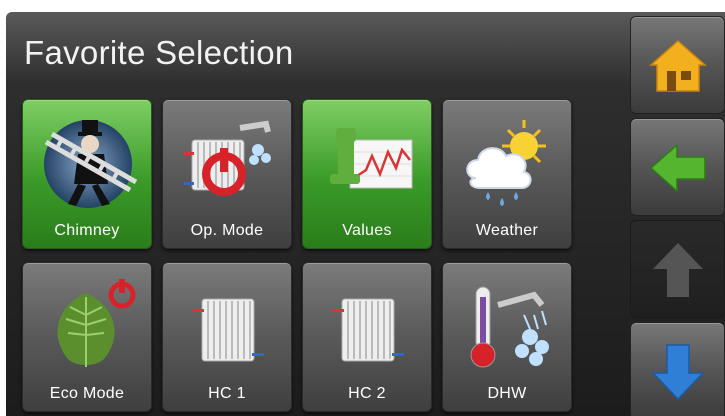 This screenshot has height=416, width=725. What do you see at coordinates (91, 164) in the screenshot?
I see `chimney-sweep-icon` at bounding box center [91, 164].